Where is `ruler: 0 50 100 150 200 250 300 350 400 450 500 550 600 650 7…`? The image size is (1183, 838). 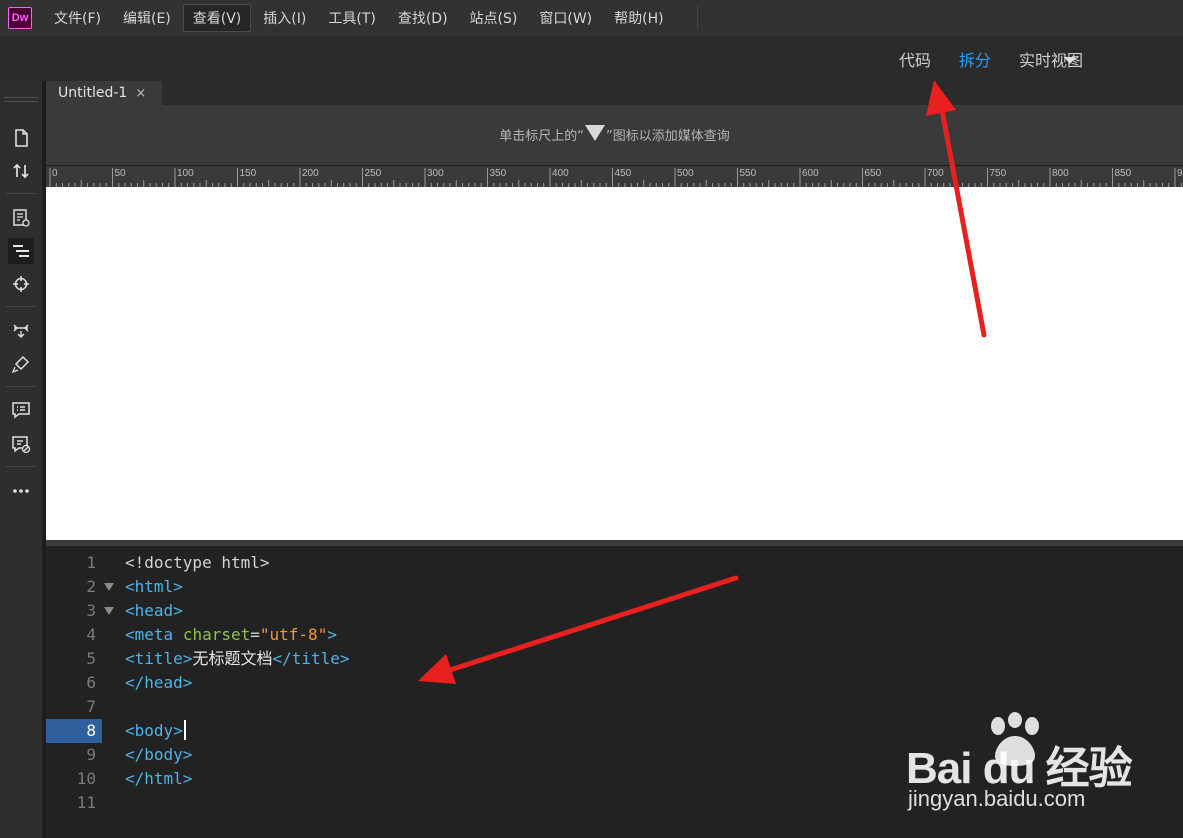
ruler: 0 50 100 150 200 250 300 350 400 450 500 550 600 650 7… is located at coordinates (614, 176).